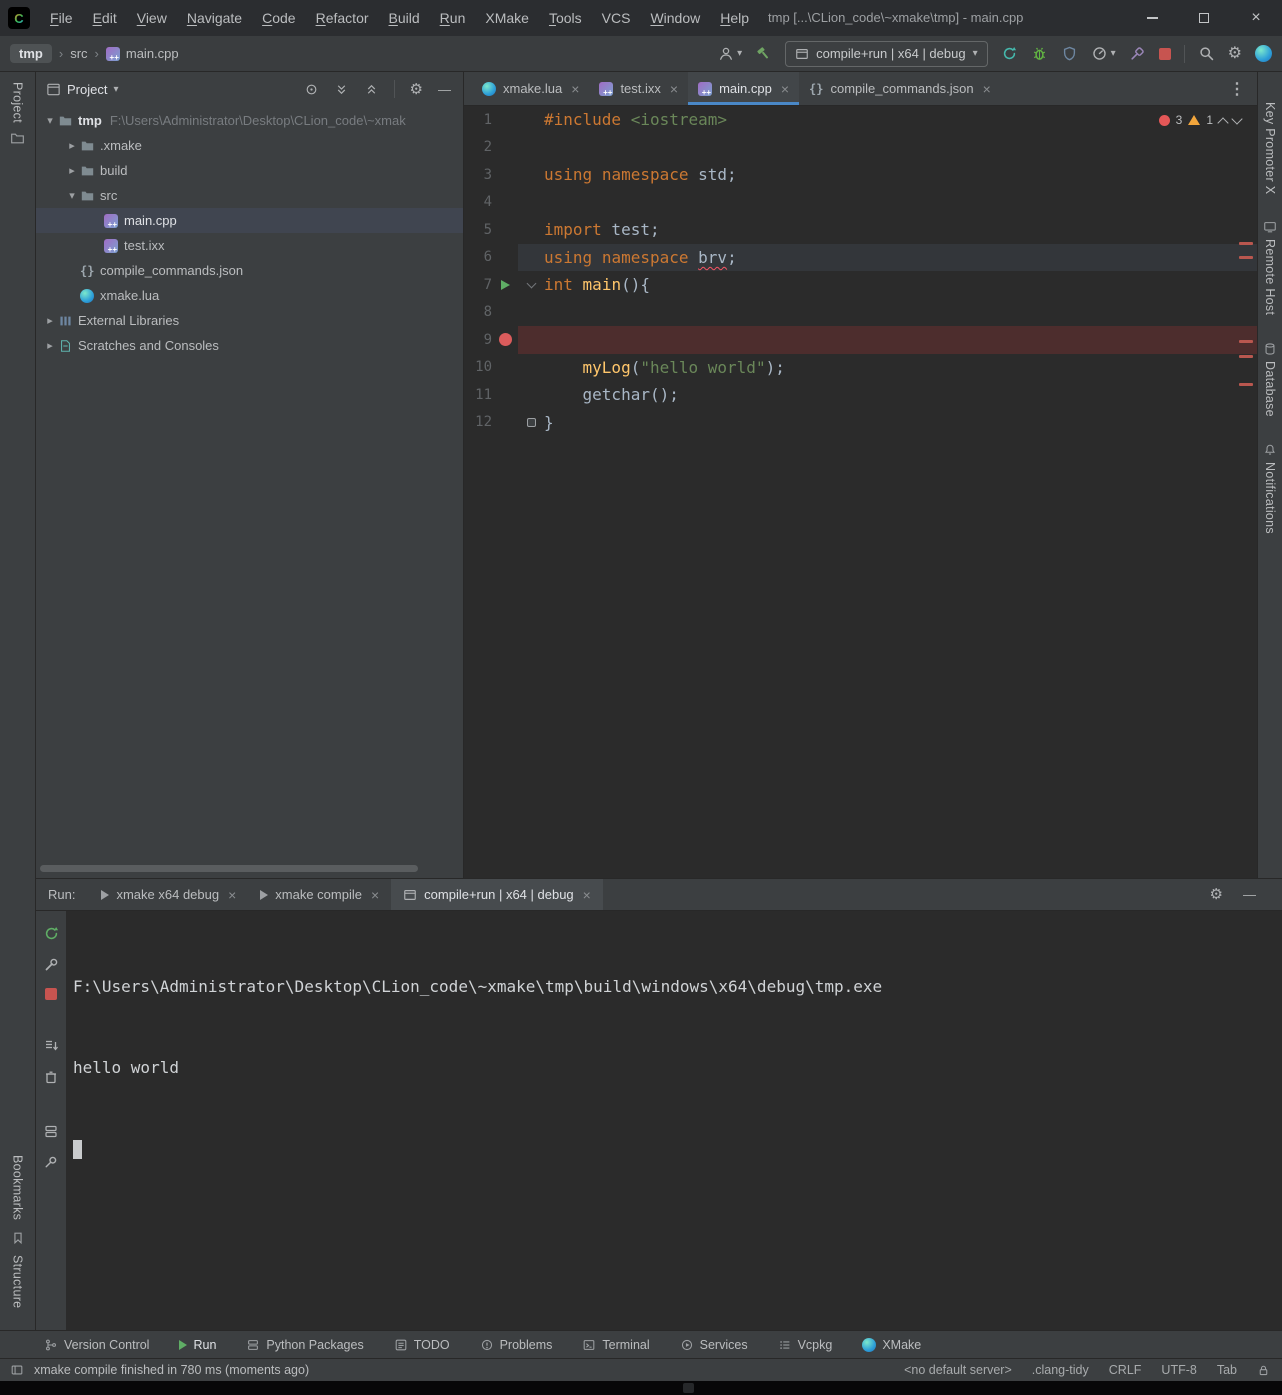 The height and width of the screenshot is (1395, 1282). Describe the element at coordinates (31, 53) in the screenshot. I see `breadcrumb-project: tmp` at that location.